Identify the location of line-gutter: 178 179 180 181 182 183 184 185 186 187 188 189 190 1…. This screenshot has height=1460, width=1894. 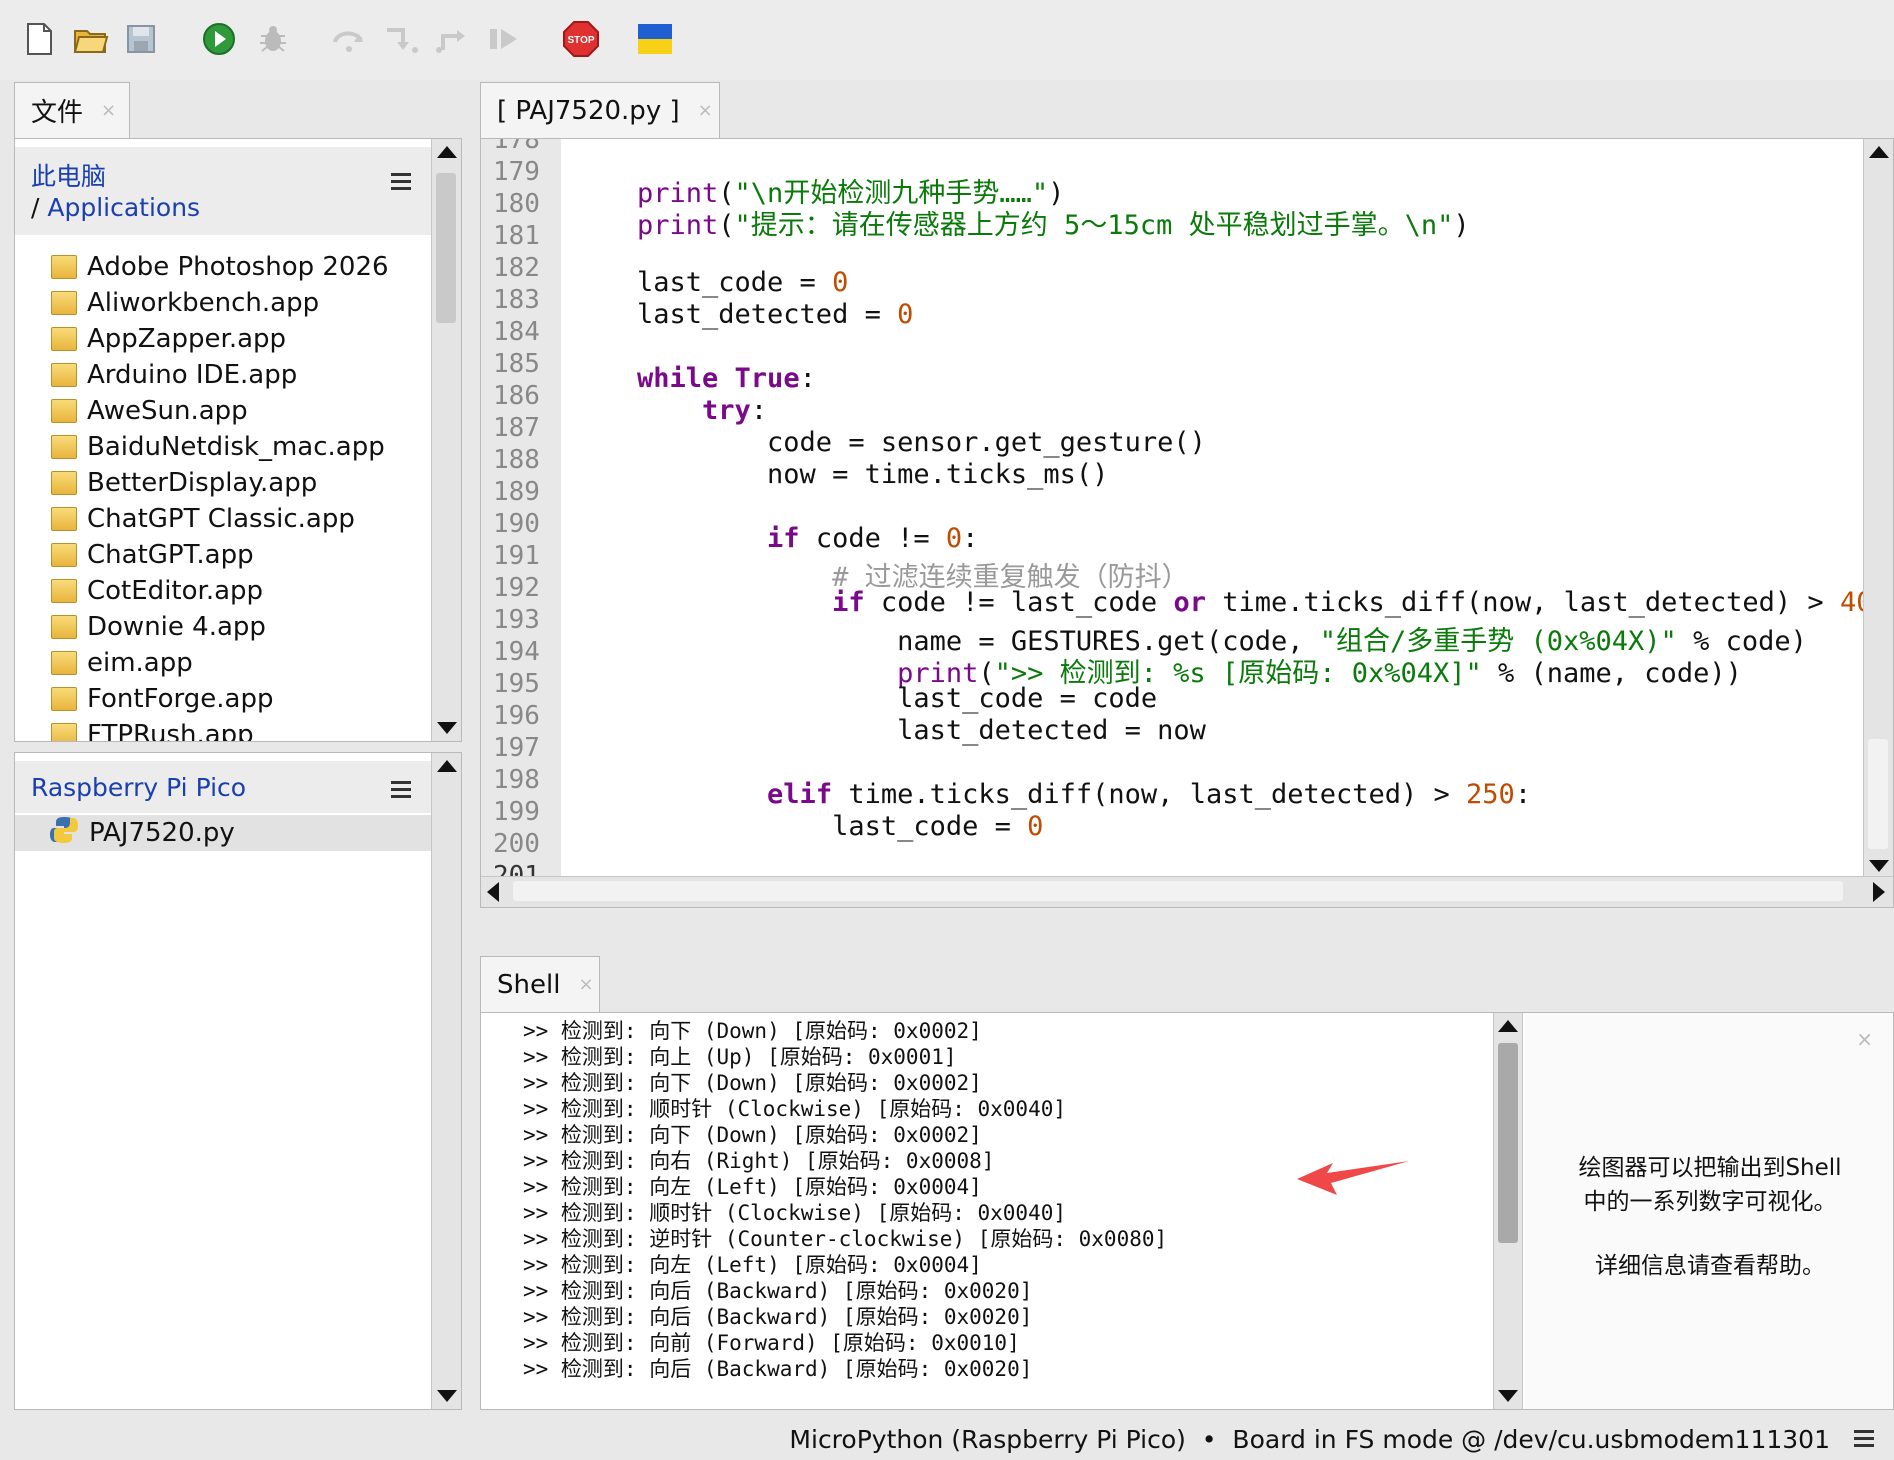
(521, 523).